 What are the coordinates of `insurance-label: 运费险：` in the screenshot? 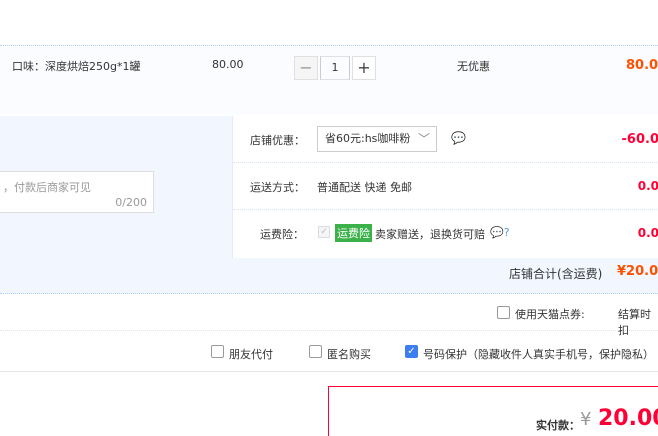 It's located at (282, 234).